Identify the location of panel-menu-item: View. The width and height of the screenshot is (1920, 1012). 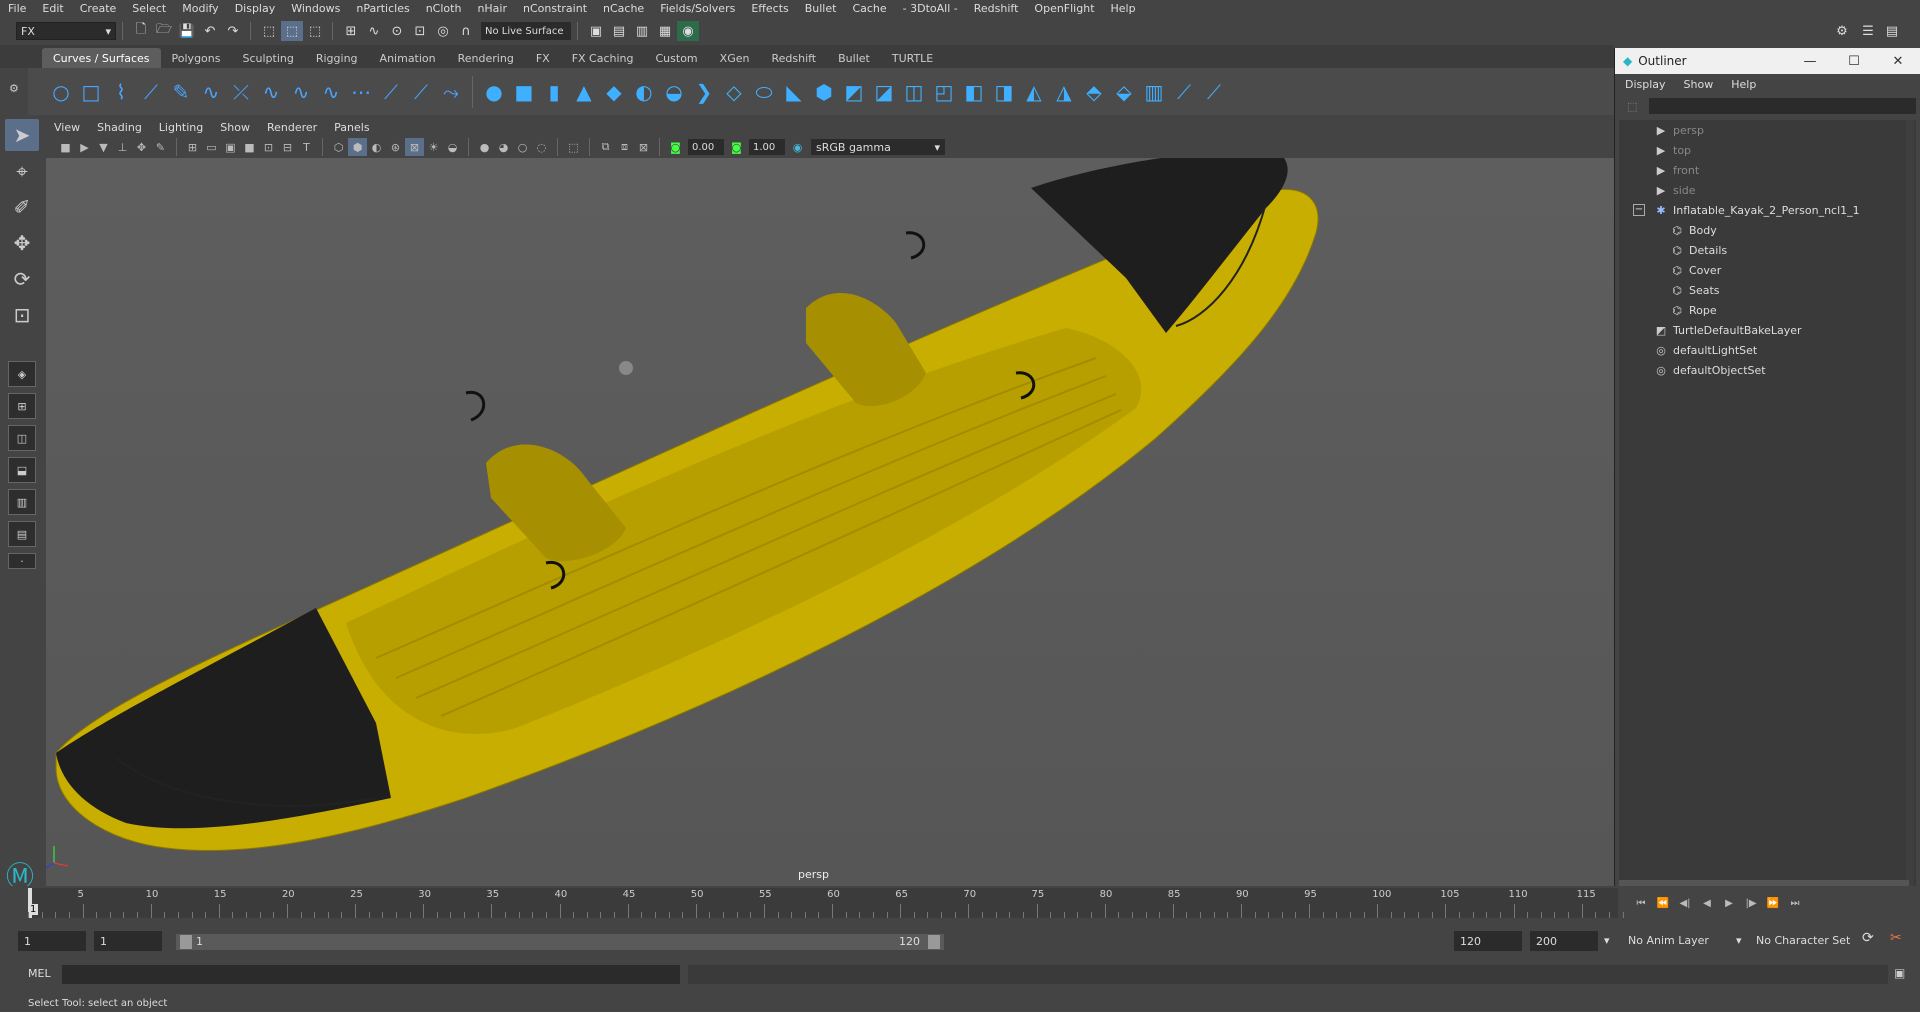
(67, 127).